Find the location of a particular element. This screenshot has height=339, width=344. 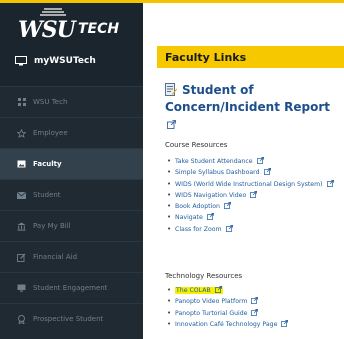

student-of-concern-report-link: Student of Concern/Incident Report is located at coordinates (253, 107).